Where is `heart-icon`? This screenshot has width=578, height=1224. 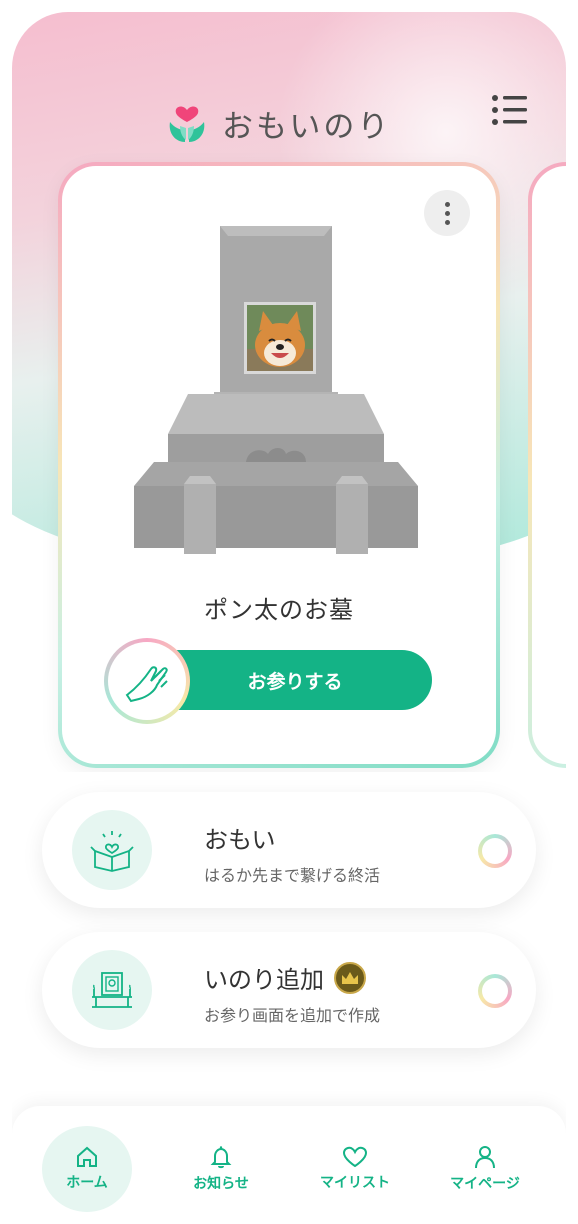
heart-icon is located at coordinates (355, 1157).